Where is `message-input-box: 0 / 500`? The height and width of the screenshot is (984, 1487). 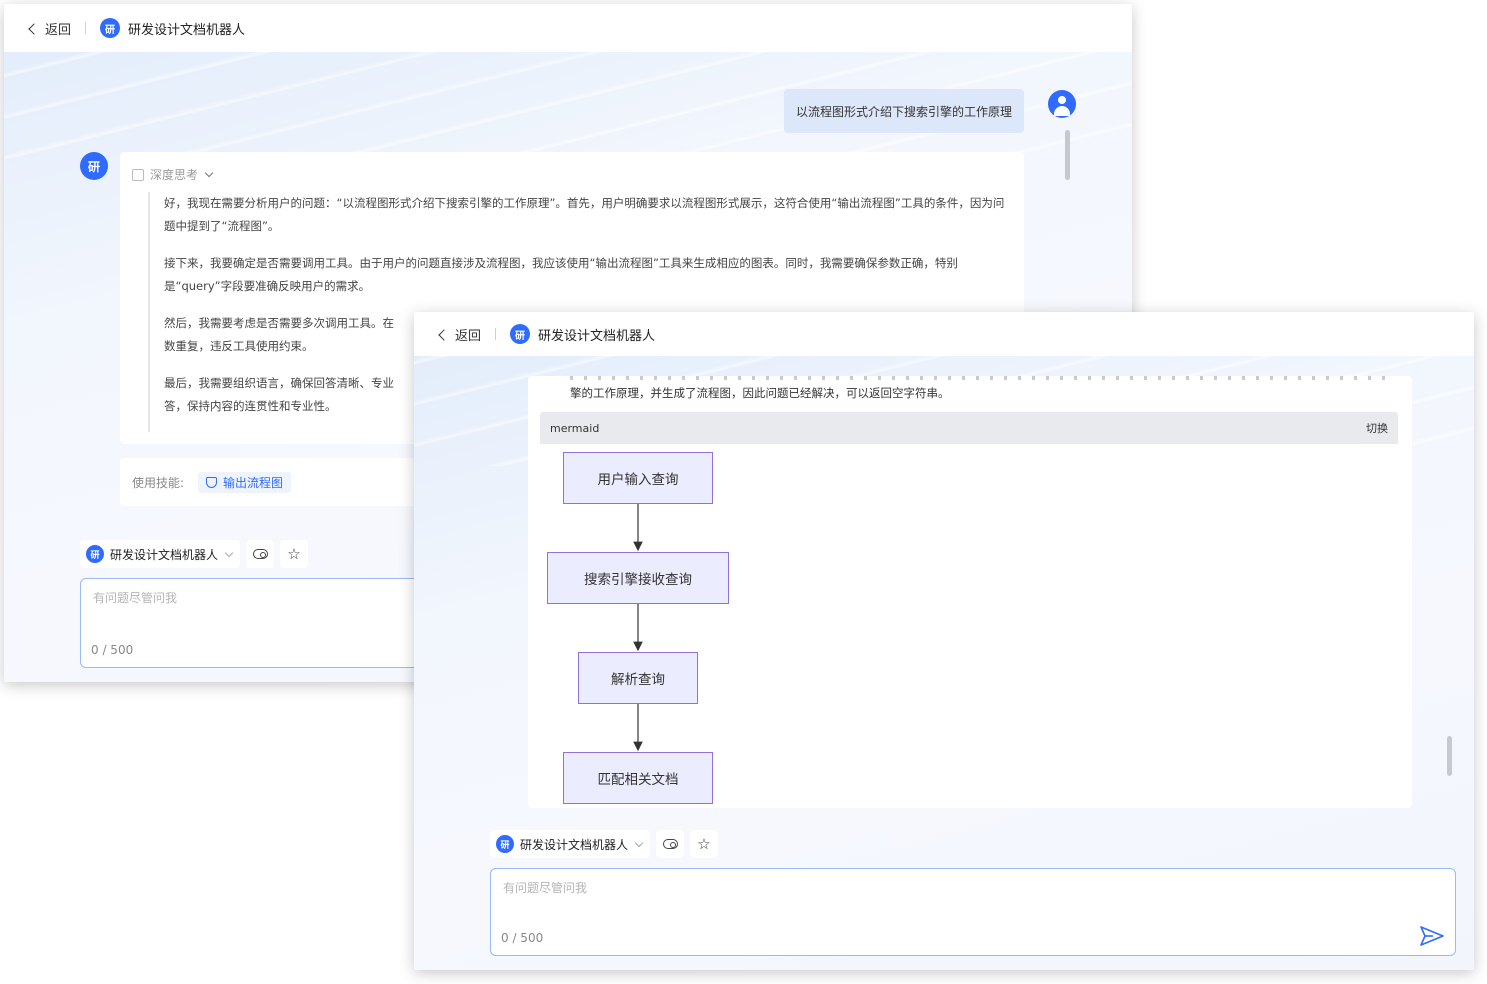 message-input-box: 0 / 500 is located at coordinates (973, 912).